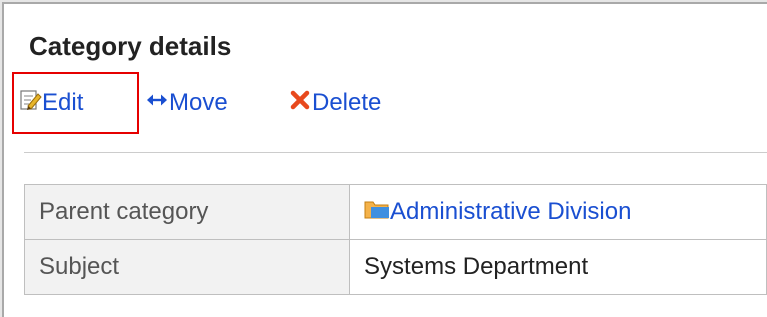 The height and width of the screenshot is (317, 767). Describe the element at coordinates (30, 103) in the screenshot. I see `edit-icon` at that location.